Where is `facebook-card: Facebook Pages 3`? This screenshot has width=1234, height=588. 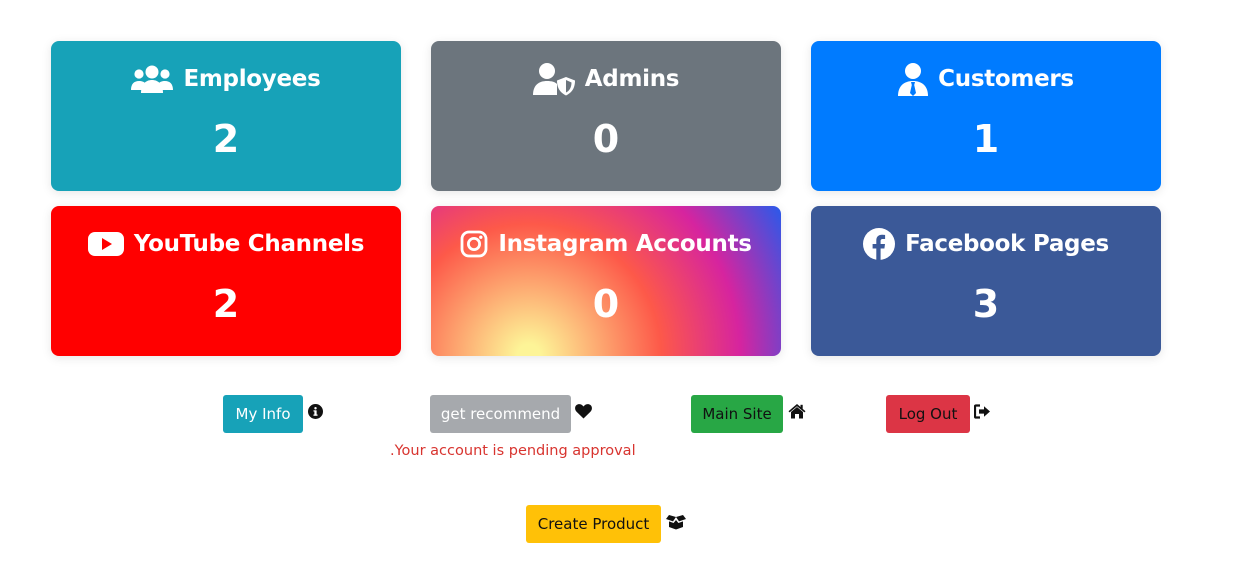 facebook-card: Facebook Pages 3 is located at coordinates (986, 281).